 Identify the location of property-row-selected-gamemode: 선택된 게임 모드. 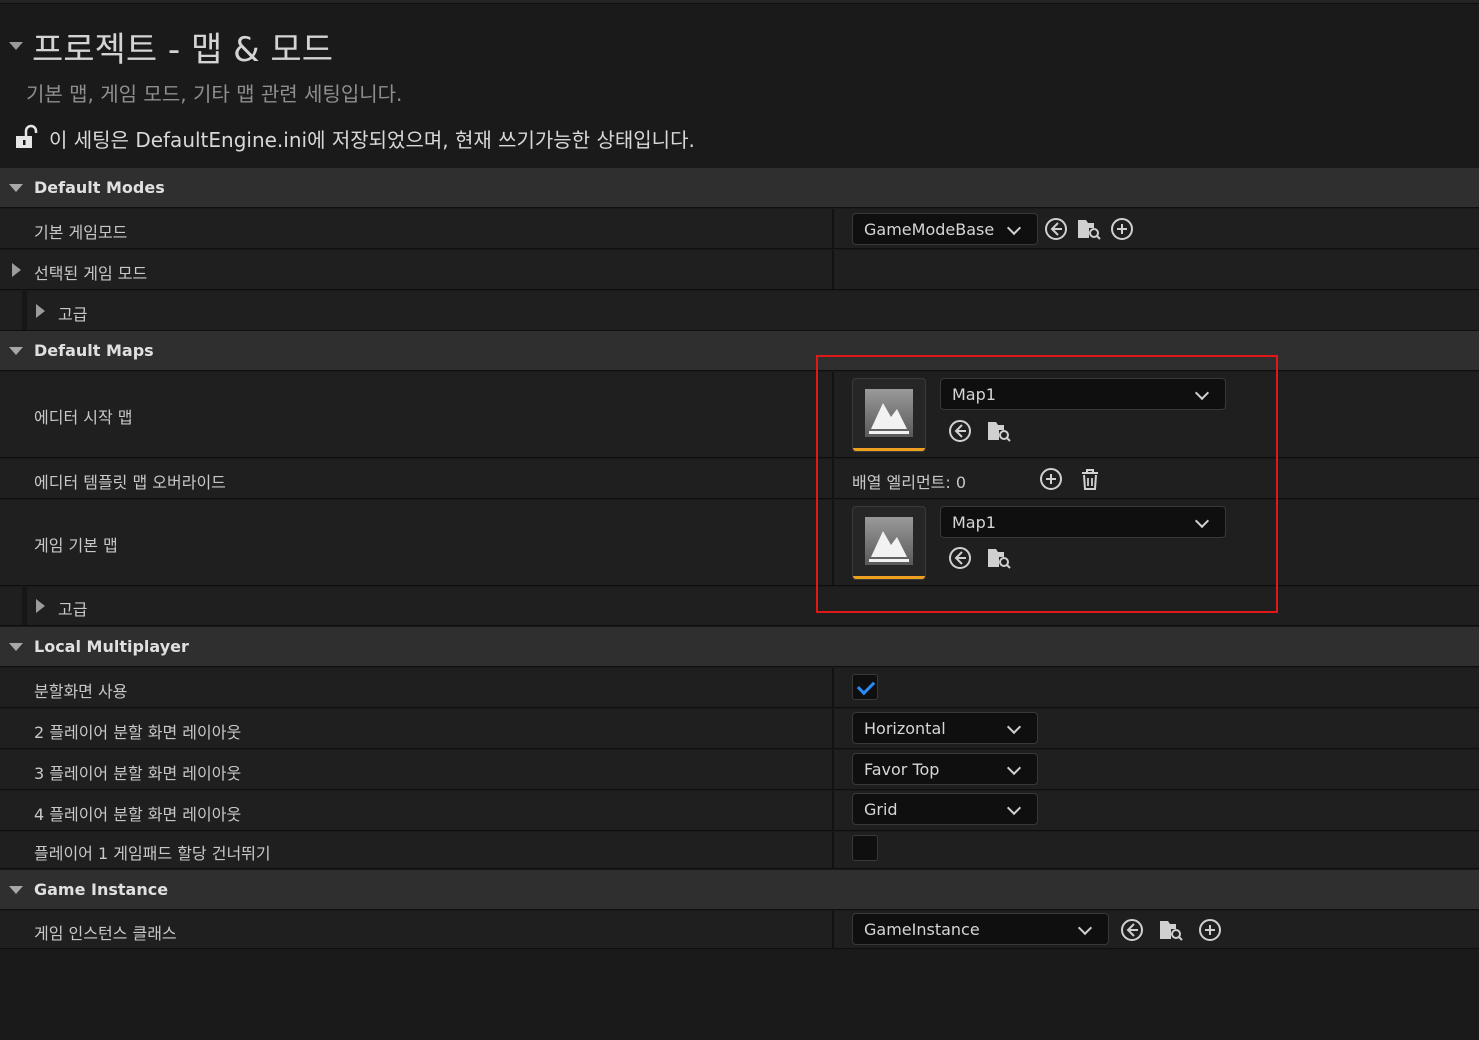
(739, 270).